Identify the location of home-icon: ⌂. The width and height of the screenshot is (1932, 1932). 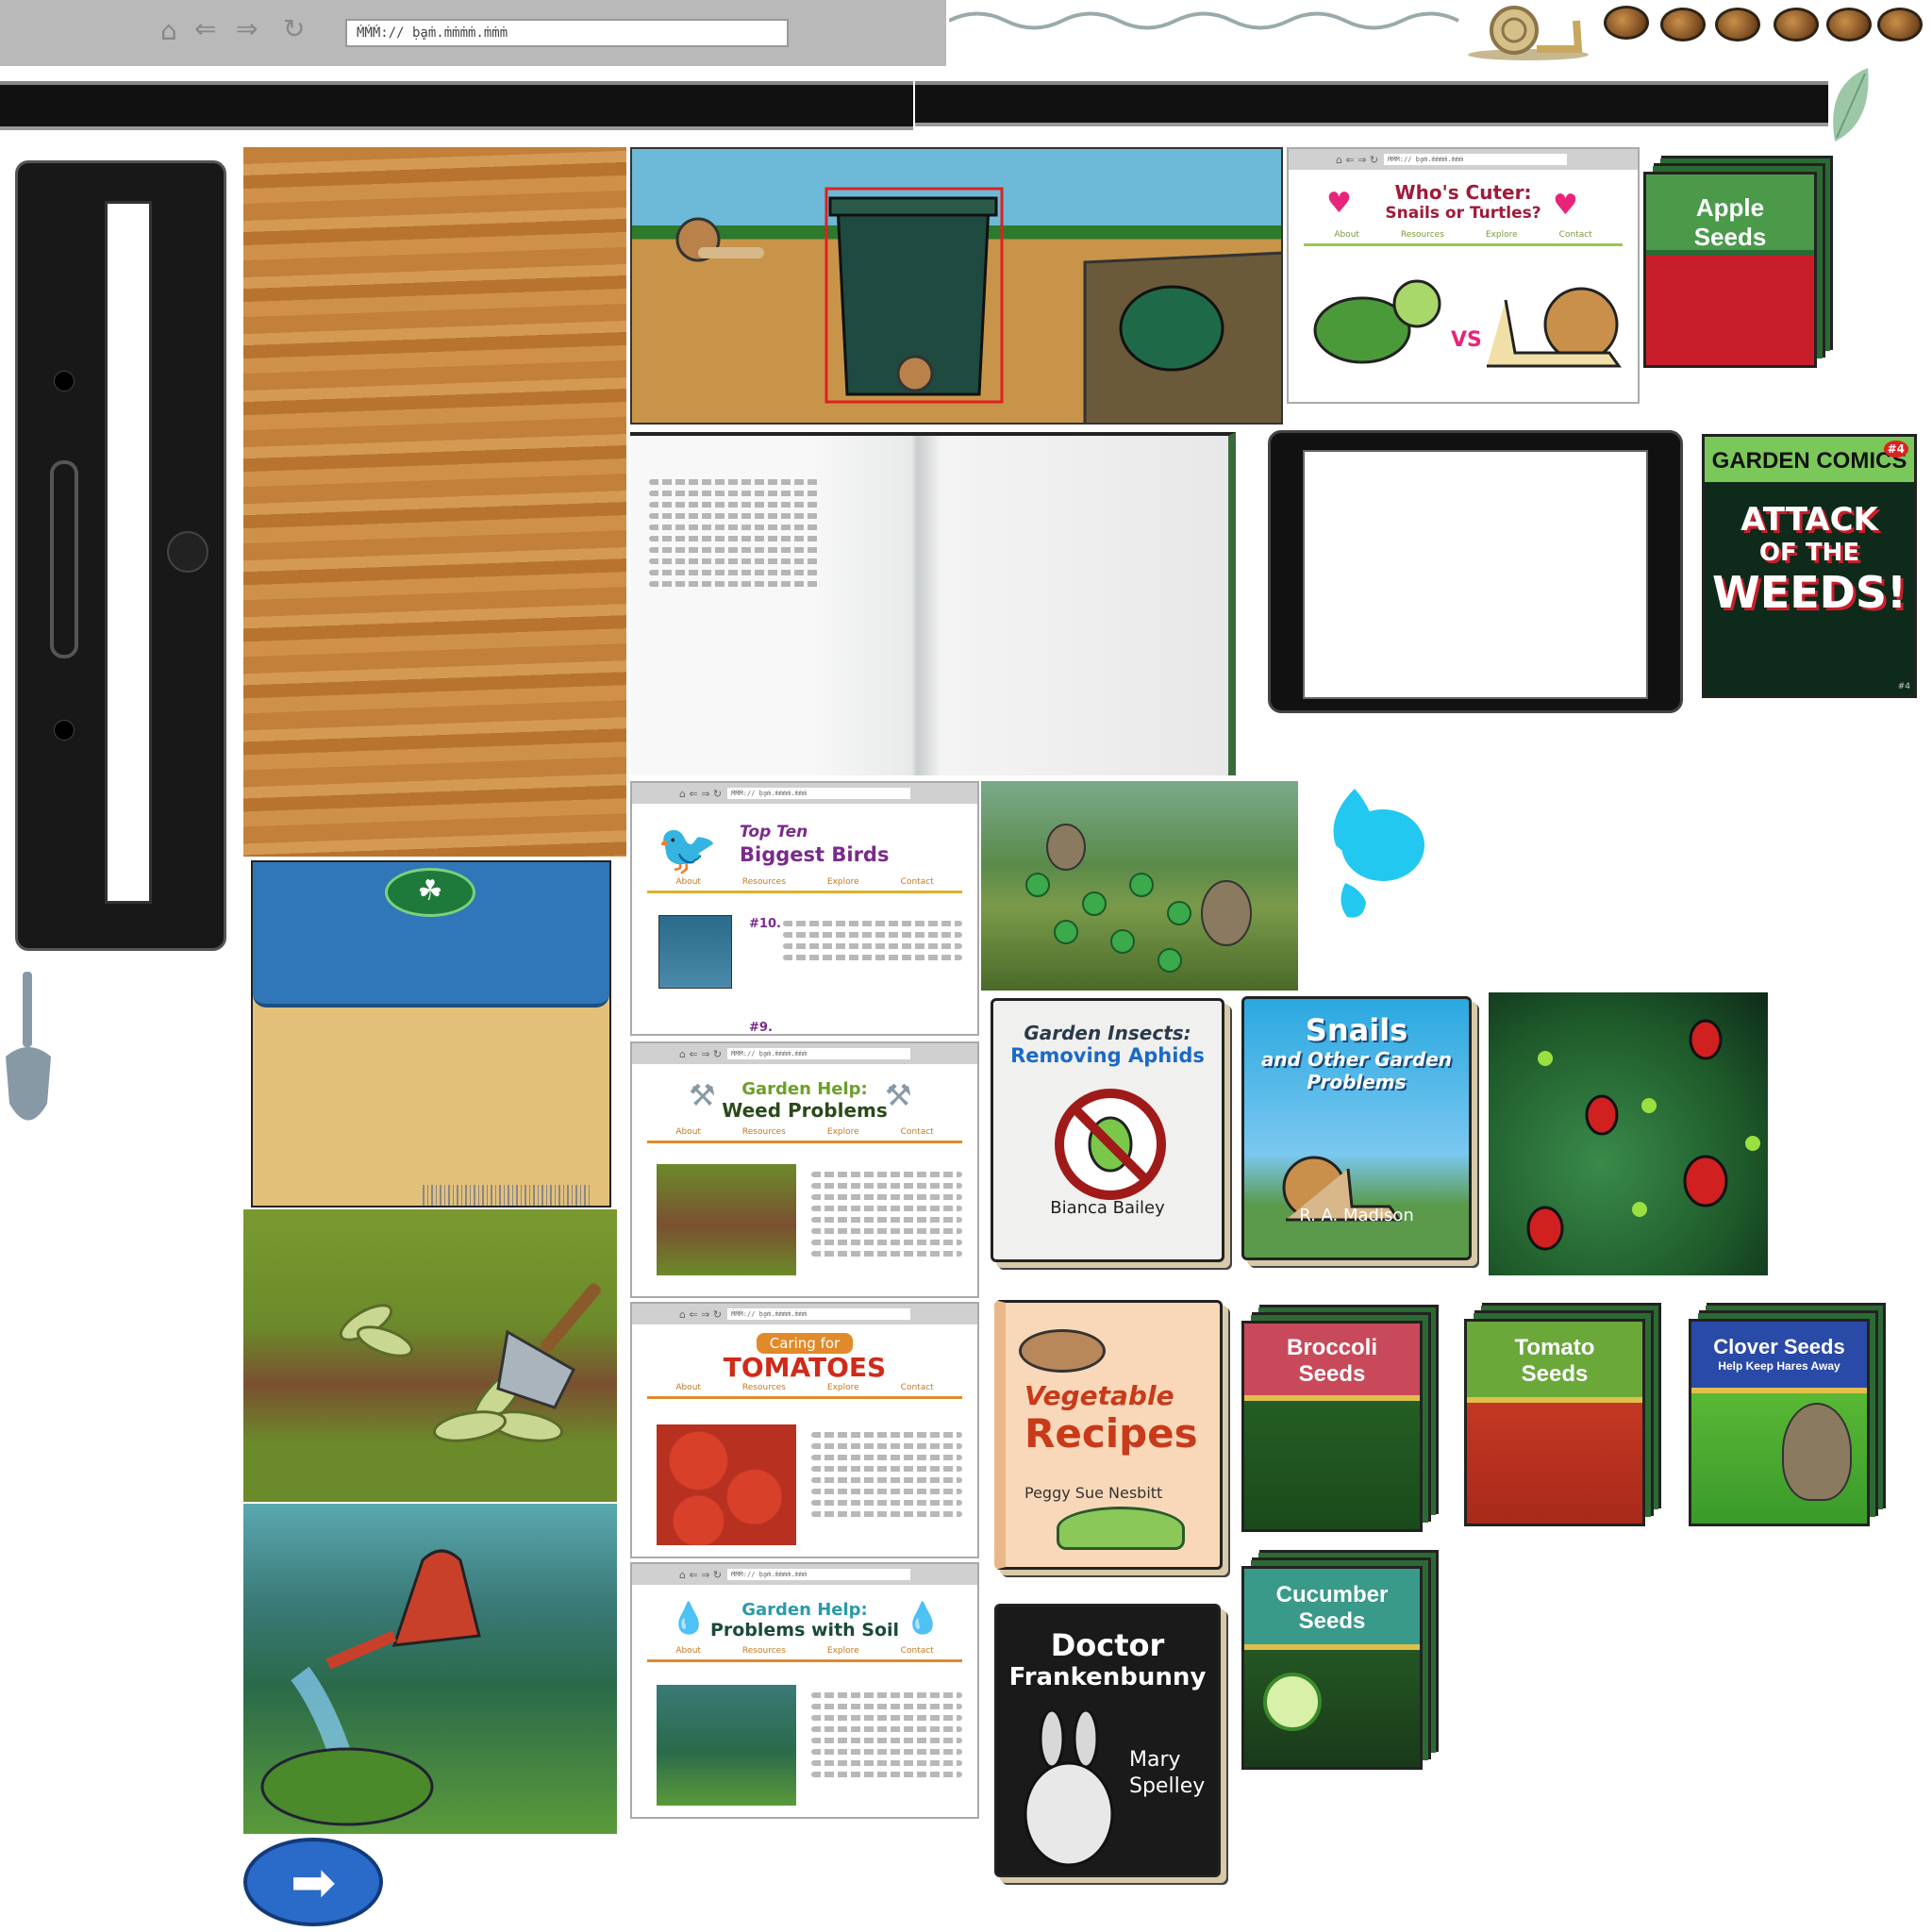
(168, 30).